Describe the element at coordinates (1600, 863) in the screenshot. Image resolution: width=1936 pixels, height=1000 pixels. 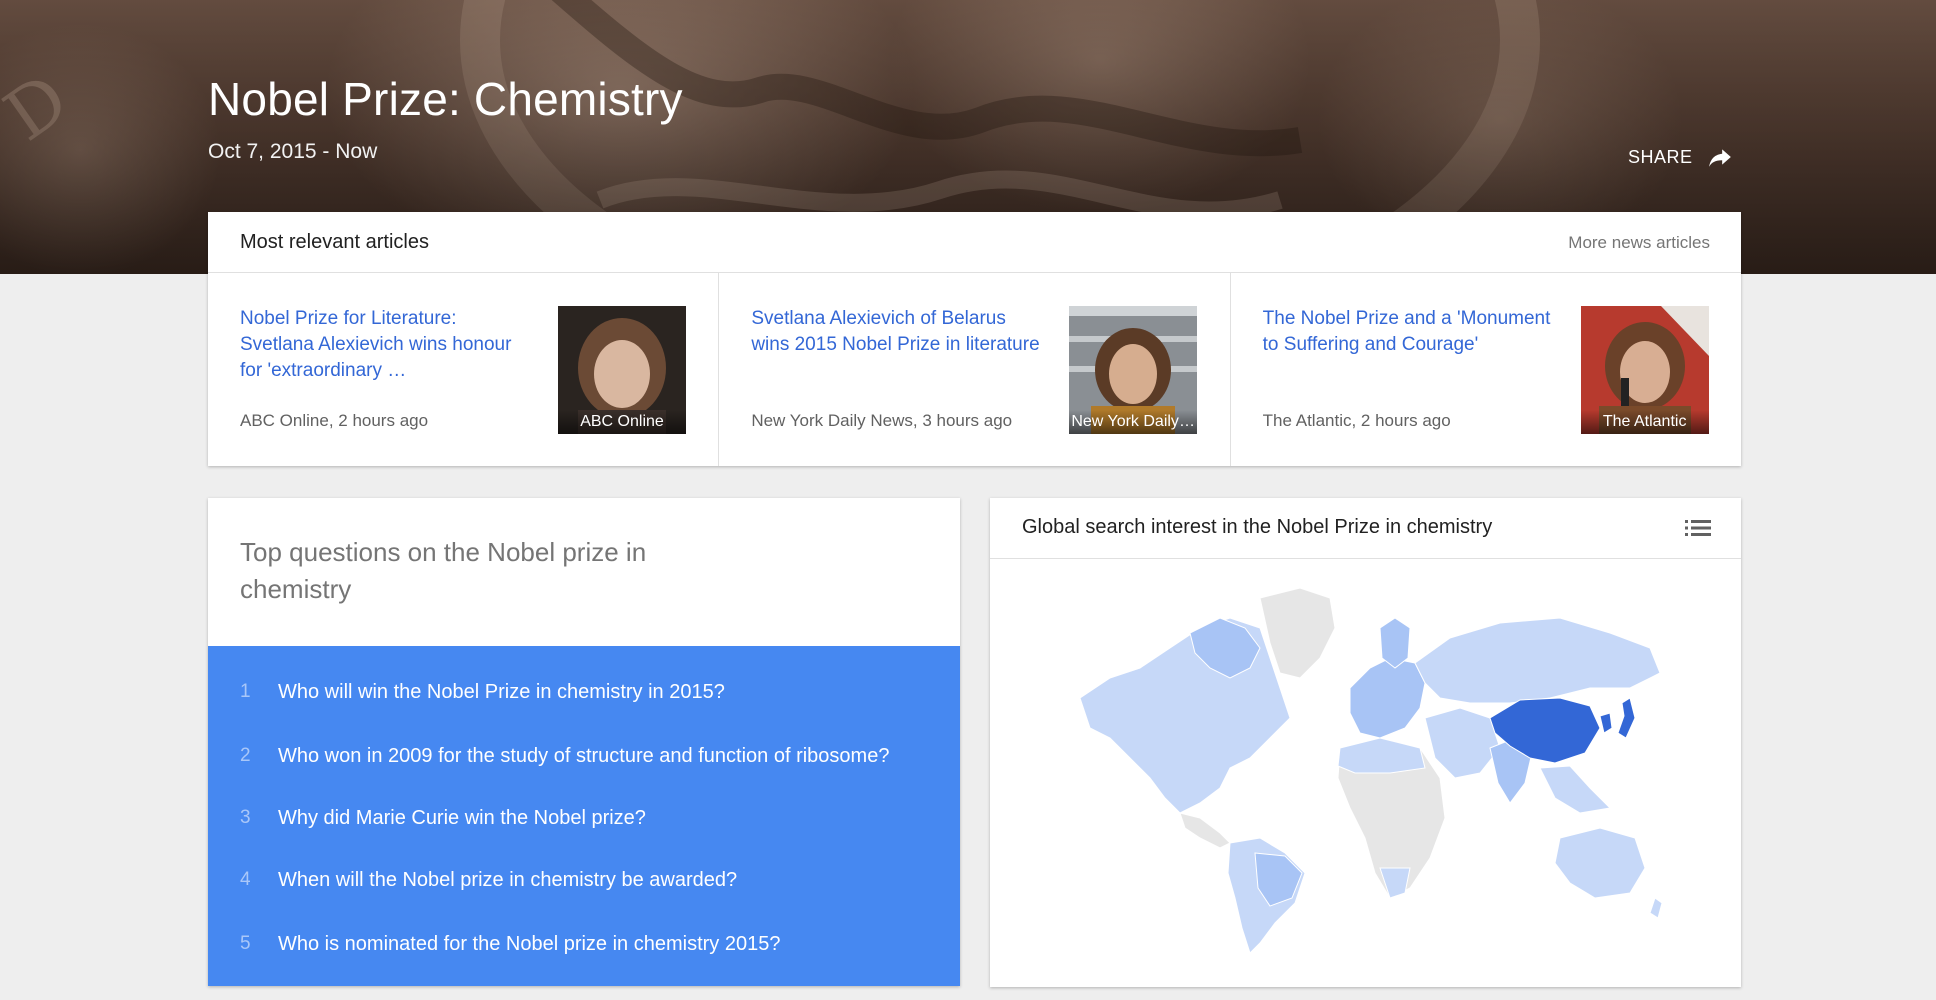
I see `region-australia` at that location.